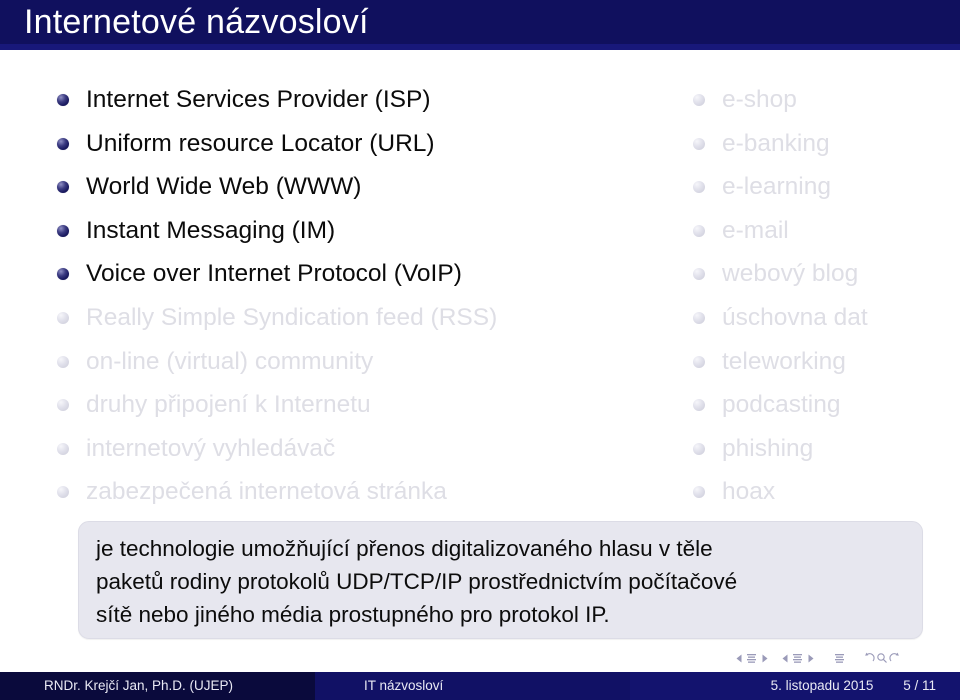 This screenshot has width=960, height=700. Describe the element at coordinates (795, 317) in the screenshot. I see `list-item-label: úschovna dat` at that location.